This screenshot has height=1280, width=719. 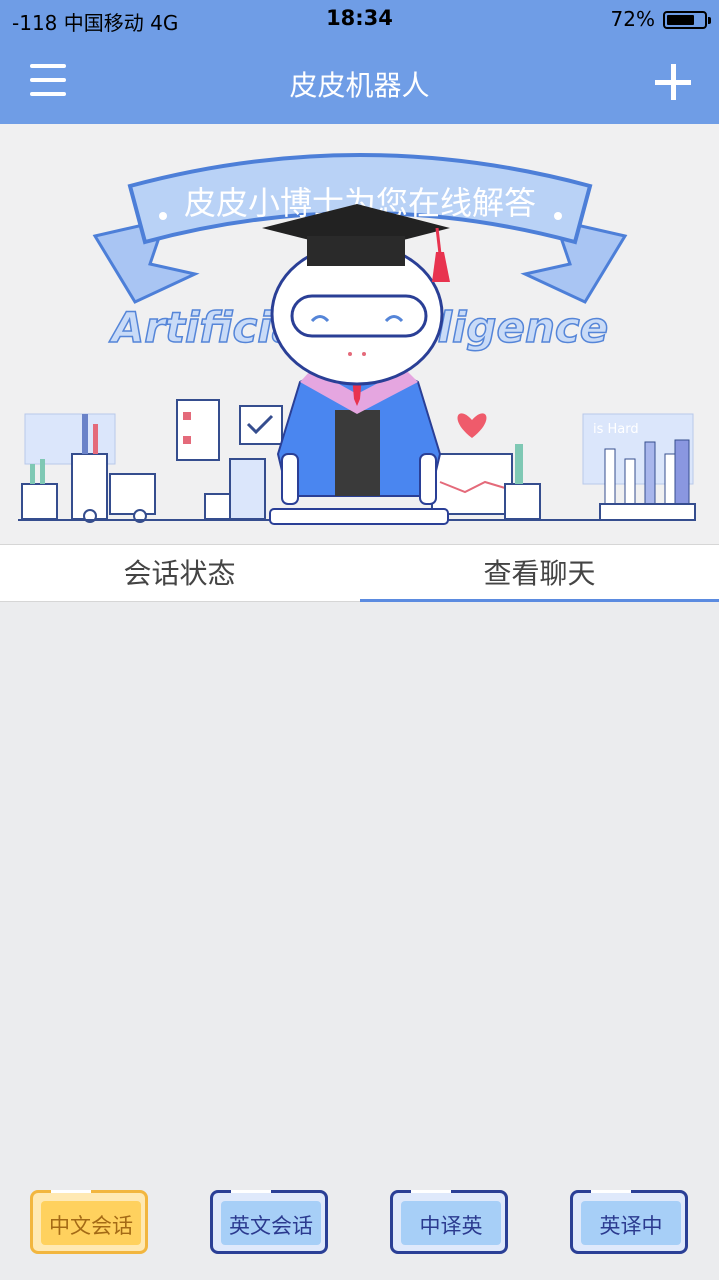 I want to click on chinese-to-english-button: 中译英, so click(x=449, y=1222).